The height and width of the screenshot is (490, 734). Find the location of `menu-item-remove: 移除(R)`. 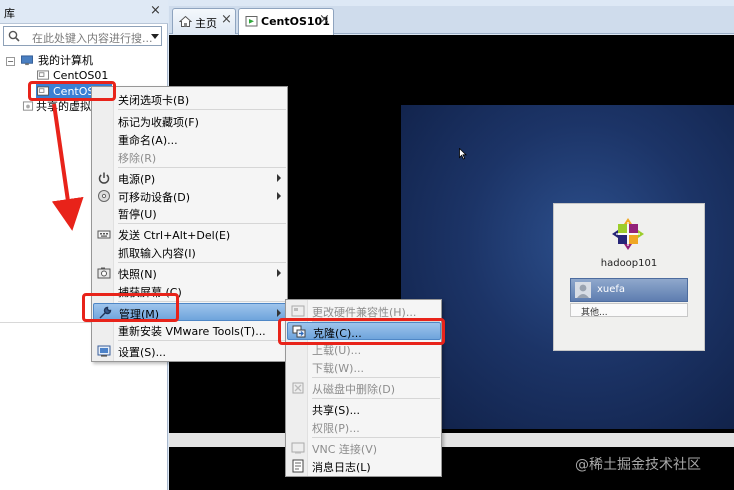

menu-item-remove: 移除(R) is located at coordinates (190, 157).